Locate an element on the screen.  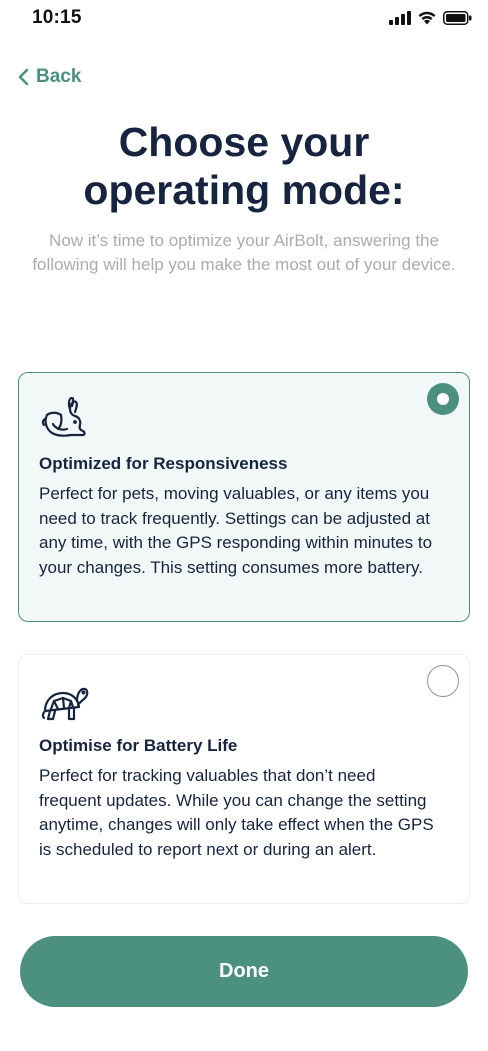
status-time: 10:15 is located at coordinates (57, 17).